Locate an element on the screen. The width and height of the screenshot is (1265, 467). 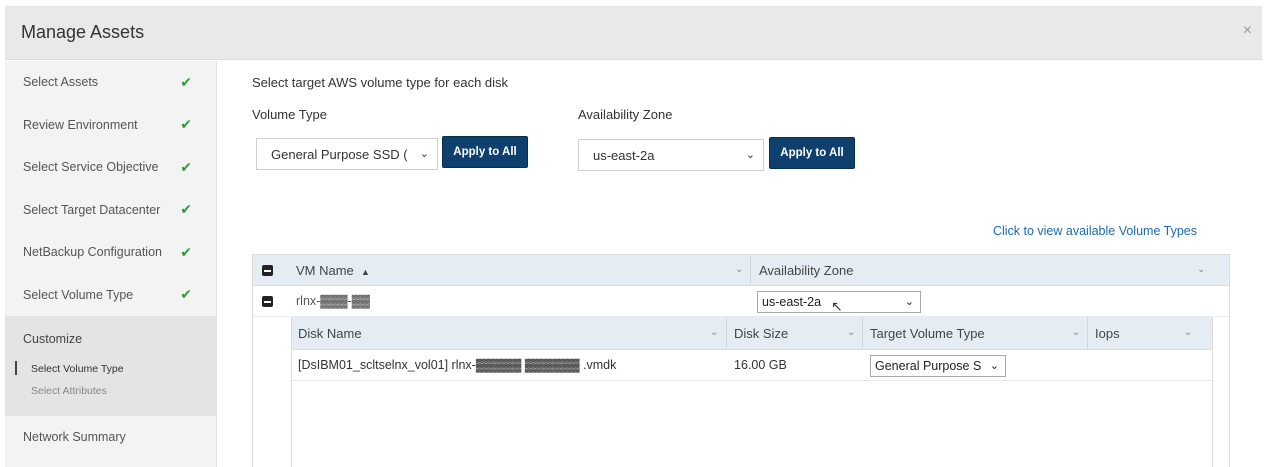
volume-type-apply-button: Apply to All is located at coordinates (485, 152).